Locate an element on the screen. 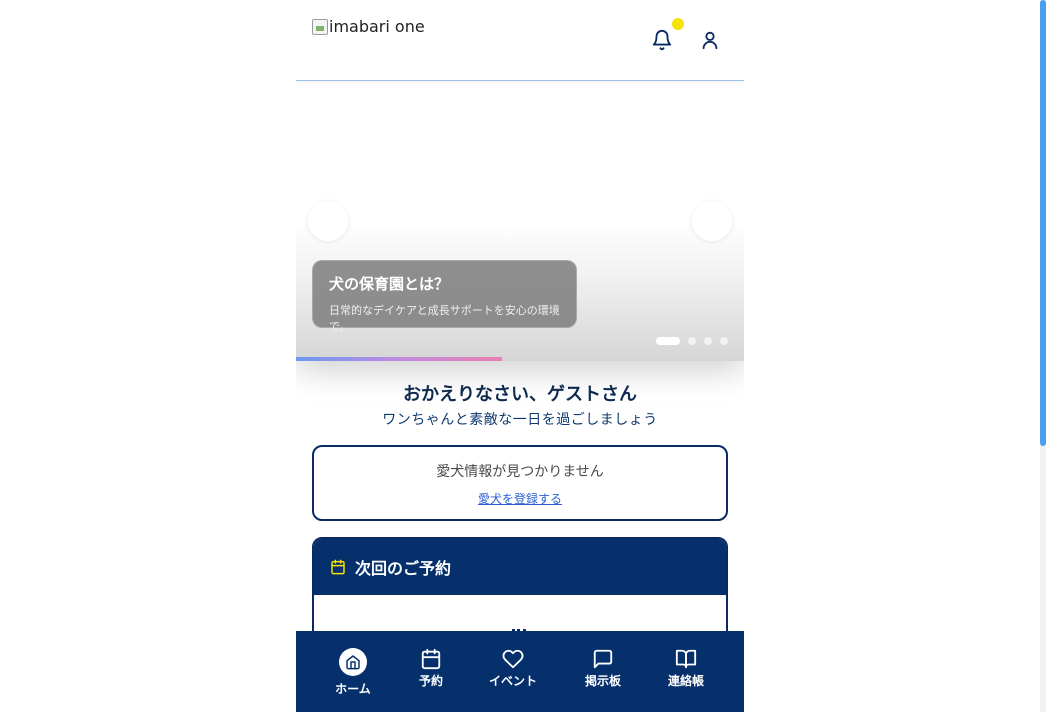 Image resolution: width=1046 pixels, height=712 pixels. page-scrollbar is located at coordinates (1043, 356).